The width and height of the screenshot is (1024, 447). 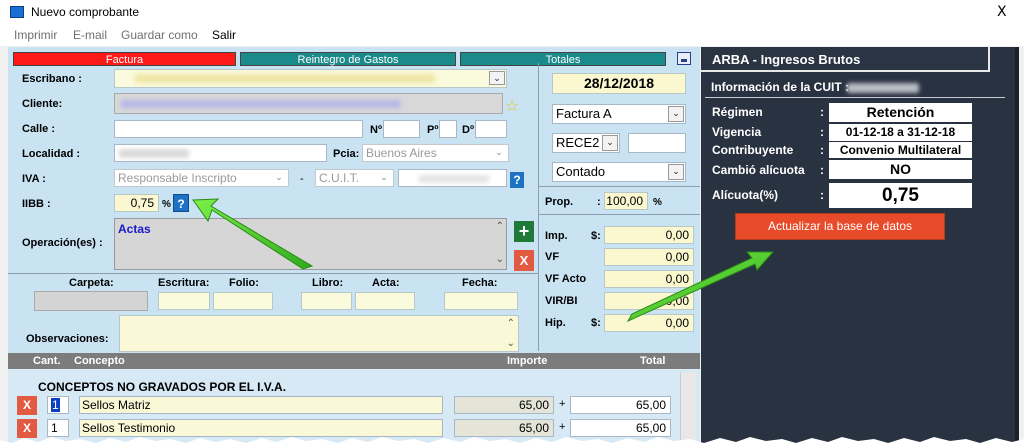 What do you see at coordinates (512, 442) in the screenshot?
I see `torn-edge` at bounding box center [512, 442].